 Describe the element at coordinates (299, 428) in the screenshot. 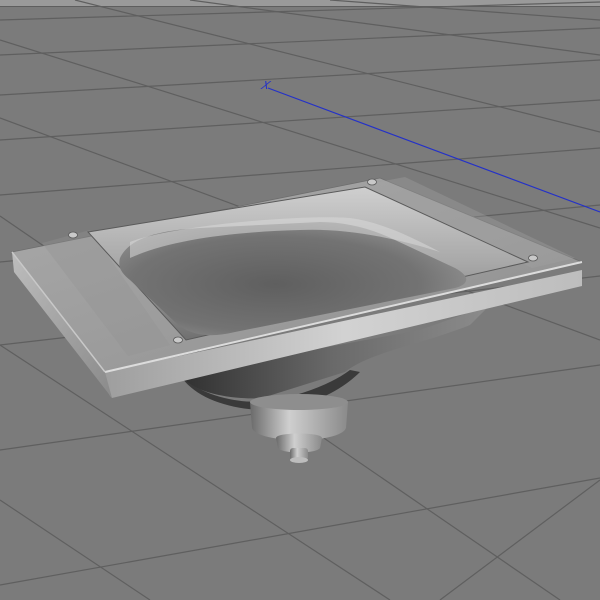

I see `drain-fitting` at that location.